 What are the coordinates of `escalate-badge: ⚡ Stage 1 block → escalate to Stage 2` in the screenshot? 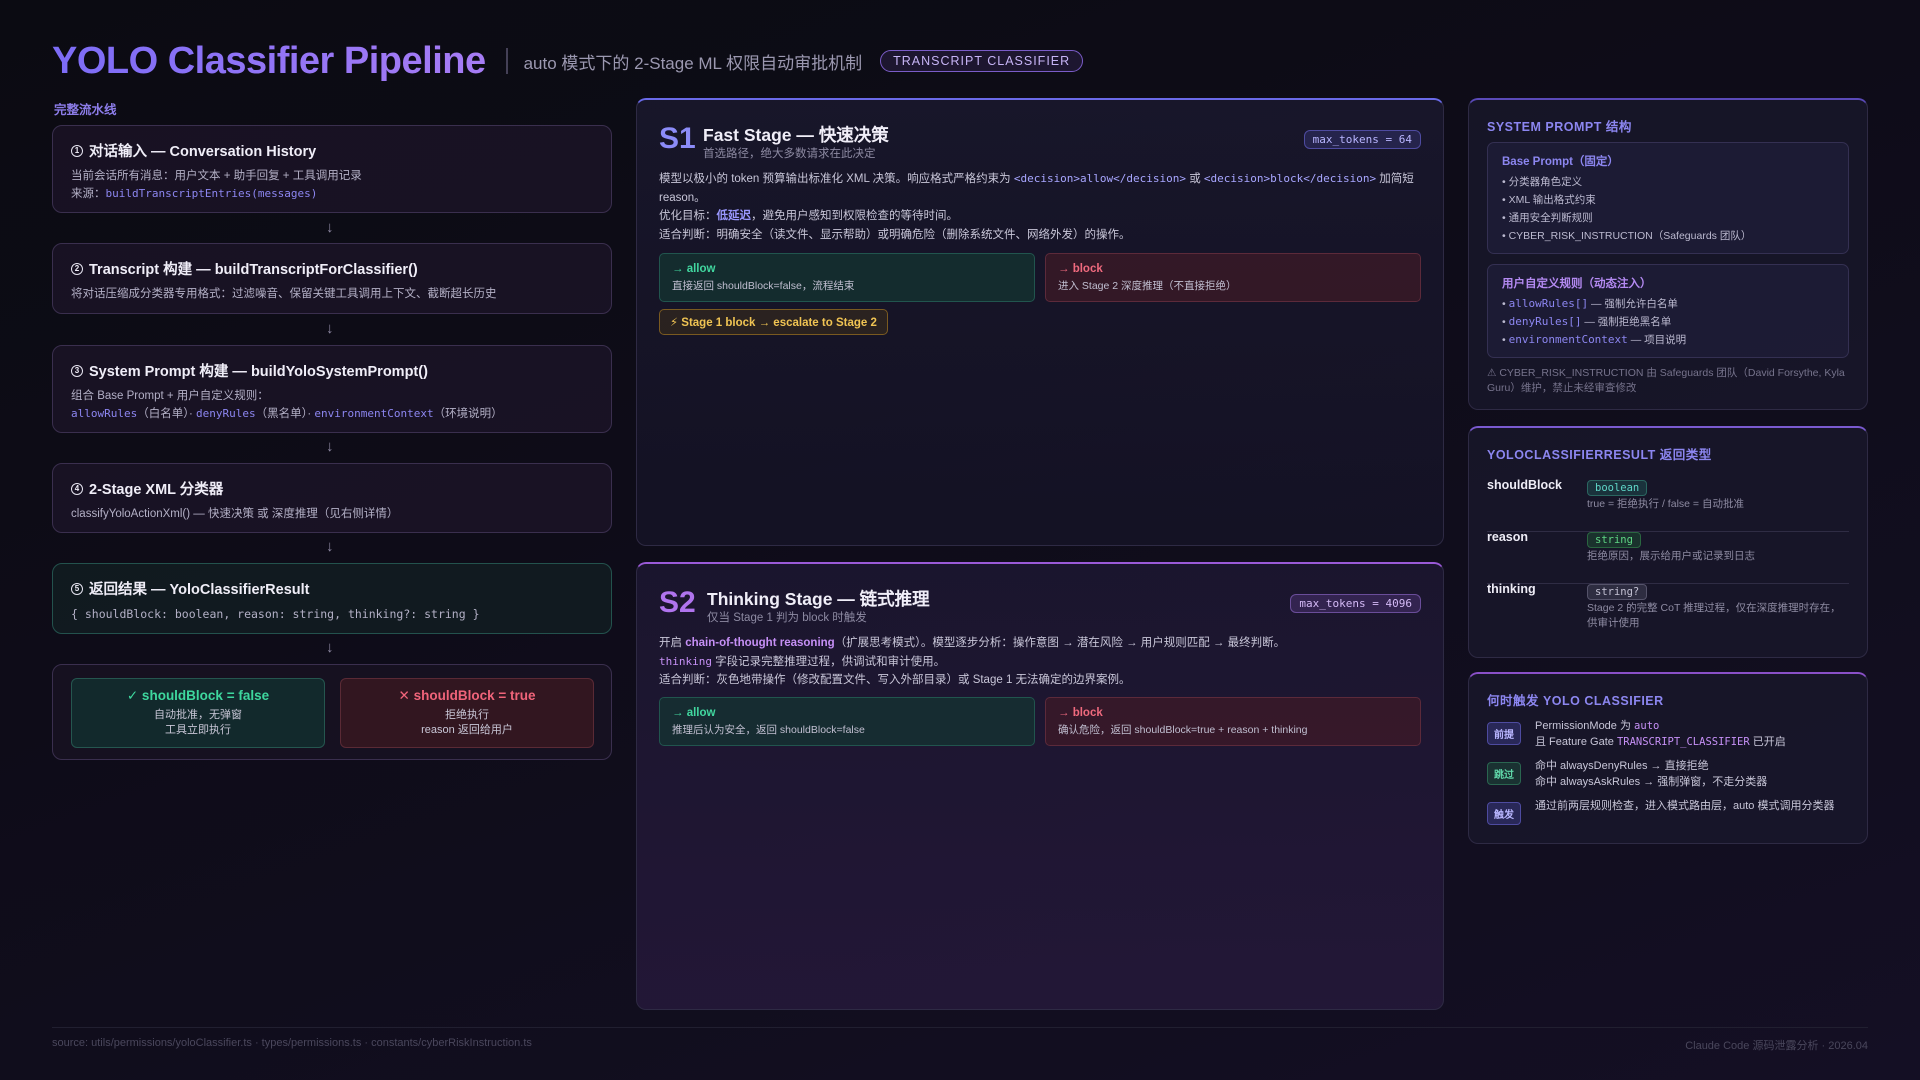 It's located at (773, 322).